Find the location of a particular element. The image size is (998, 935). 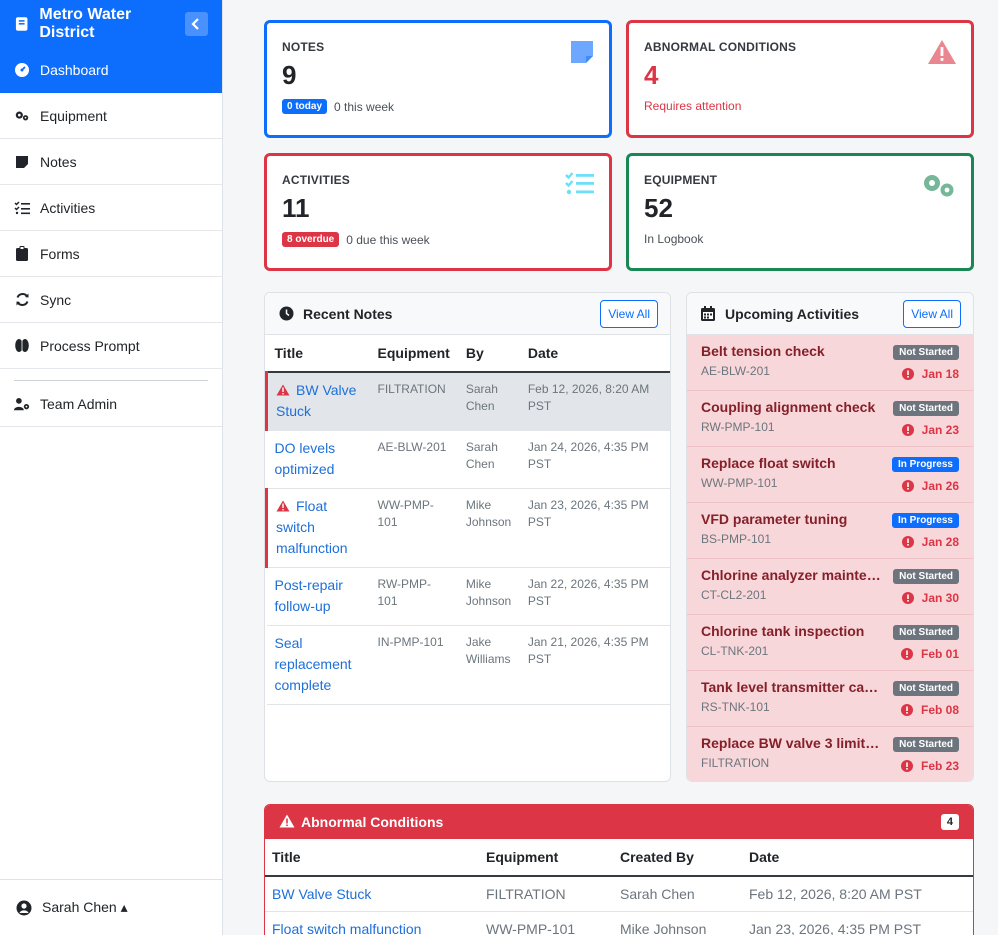

abnormal-stat-card: ABNORMAL CONDITIONS 4 Requires attention is located at coordinates (800, 79).